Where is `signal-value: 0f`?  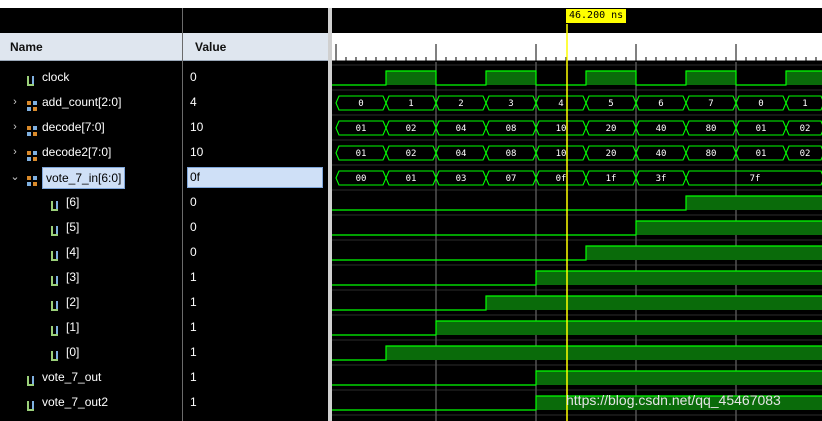
signal-value: 0f is located at coordinates (195, 177).